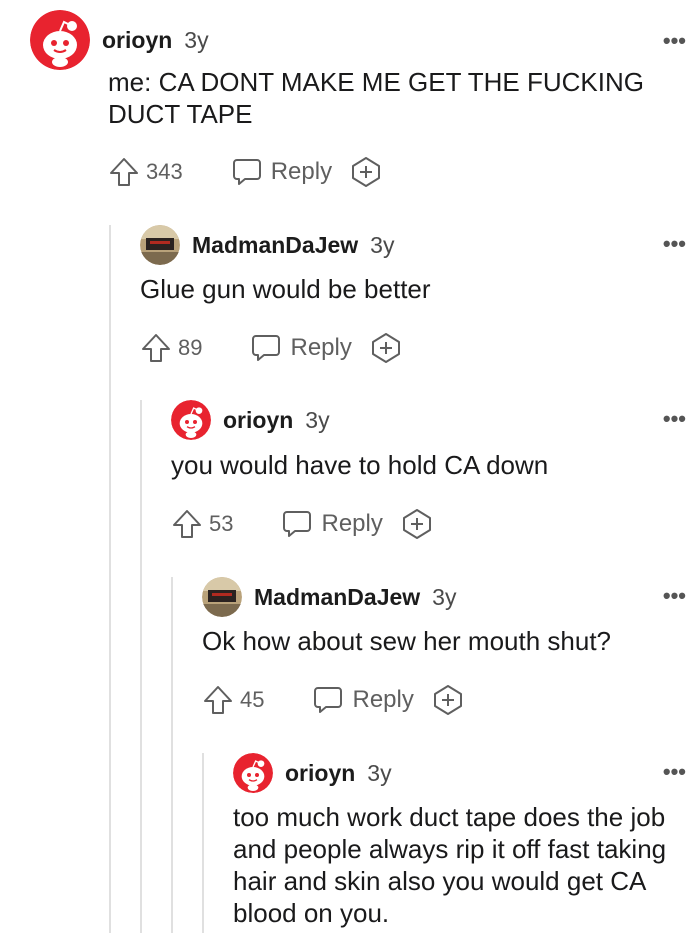 The width and height of the screenshot is (700, 933). I want to click on vote-score: 343, so click(164, 171).